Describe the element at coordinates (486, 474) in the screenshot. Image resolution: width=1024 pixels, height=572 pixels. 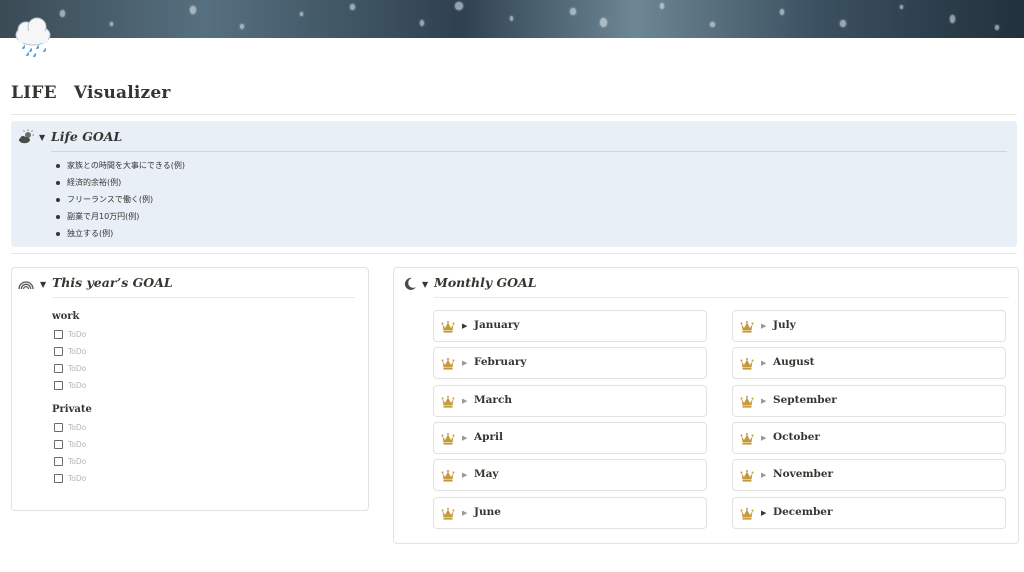
I see `month-label: May` at that location.